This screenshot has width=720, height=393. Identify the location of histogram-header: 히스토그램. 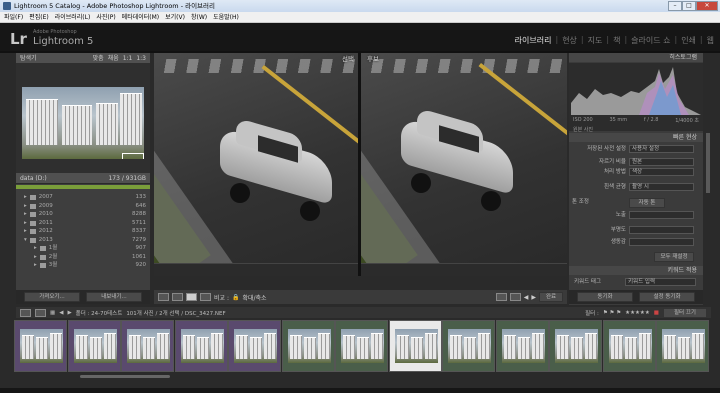
(636, 57).